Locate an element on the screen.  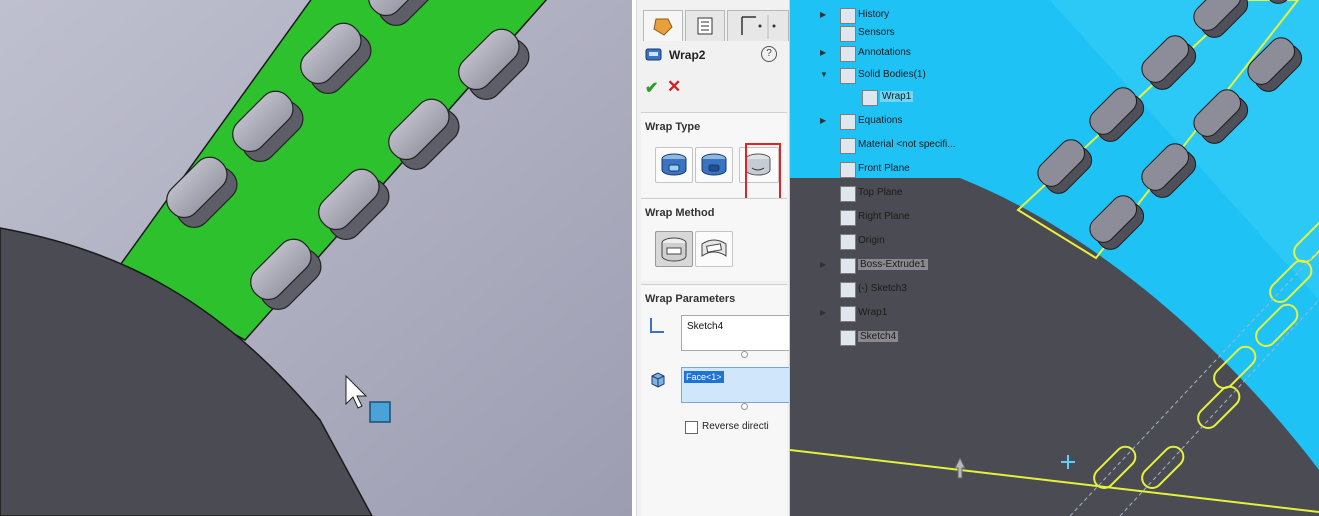
equations-icon is located at coordinates (848, 122).